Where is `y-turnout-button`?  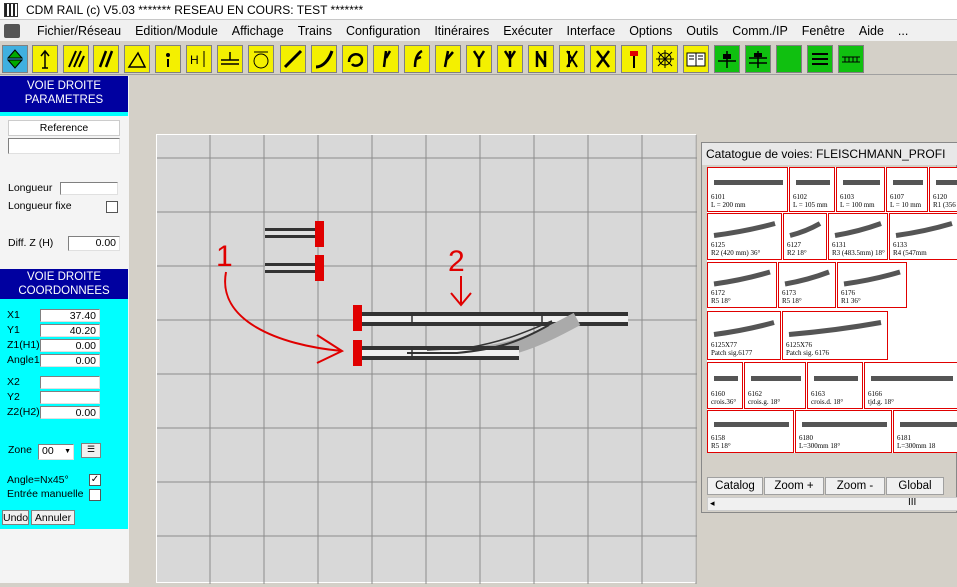
y-turnout-button is located at coordinates (479, 59).